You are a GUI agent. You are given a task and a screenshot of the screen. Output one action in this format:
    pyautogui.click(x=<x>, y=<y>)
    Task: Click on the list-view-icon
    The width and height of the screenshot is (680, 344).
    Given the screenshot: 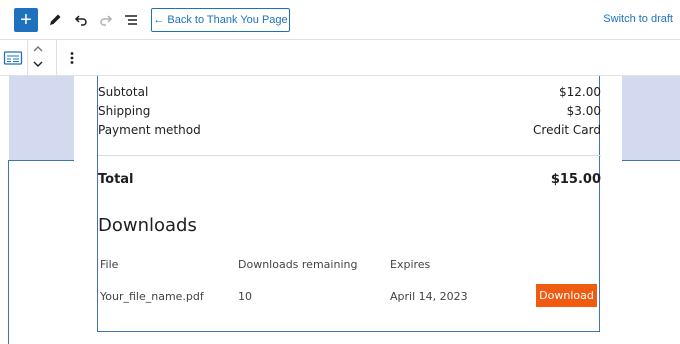 What is the action you would take?
    pyautogui.click(x=131, y=20)
    